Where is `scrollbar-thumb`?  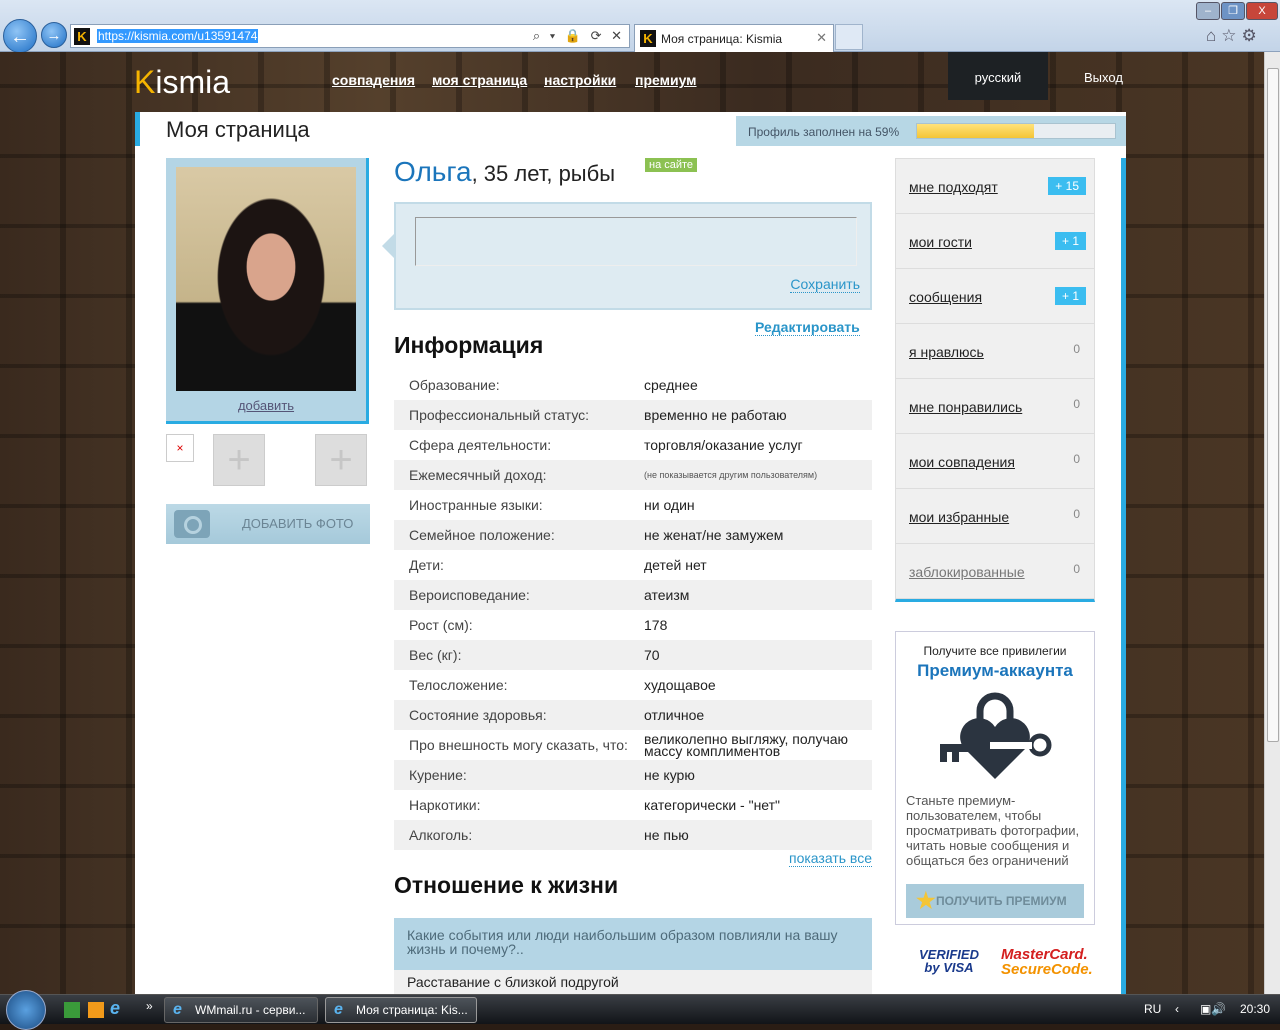 scrollbar-thumb is located at coordinates (1273, 405).